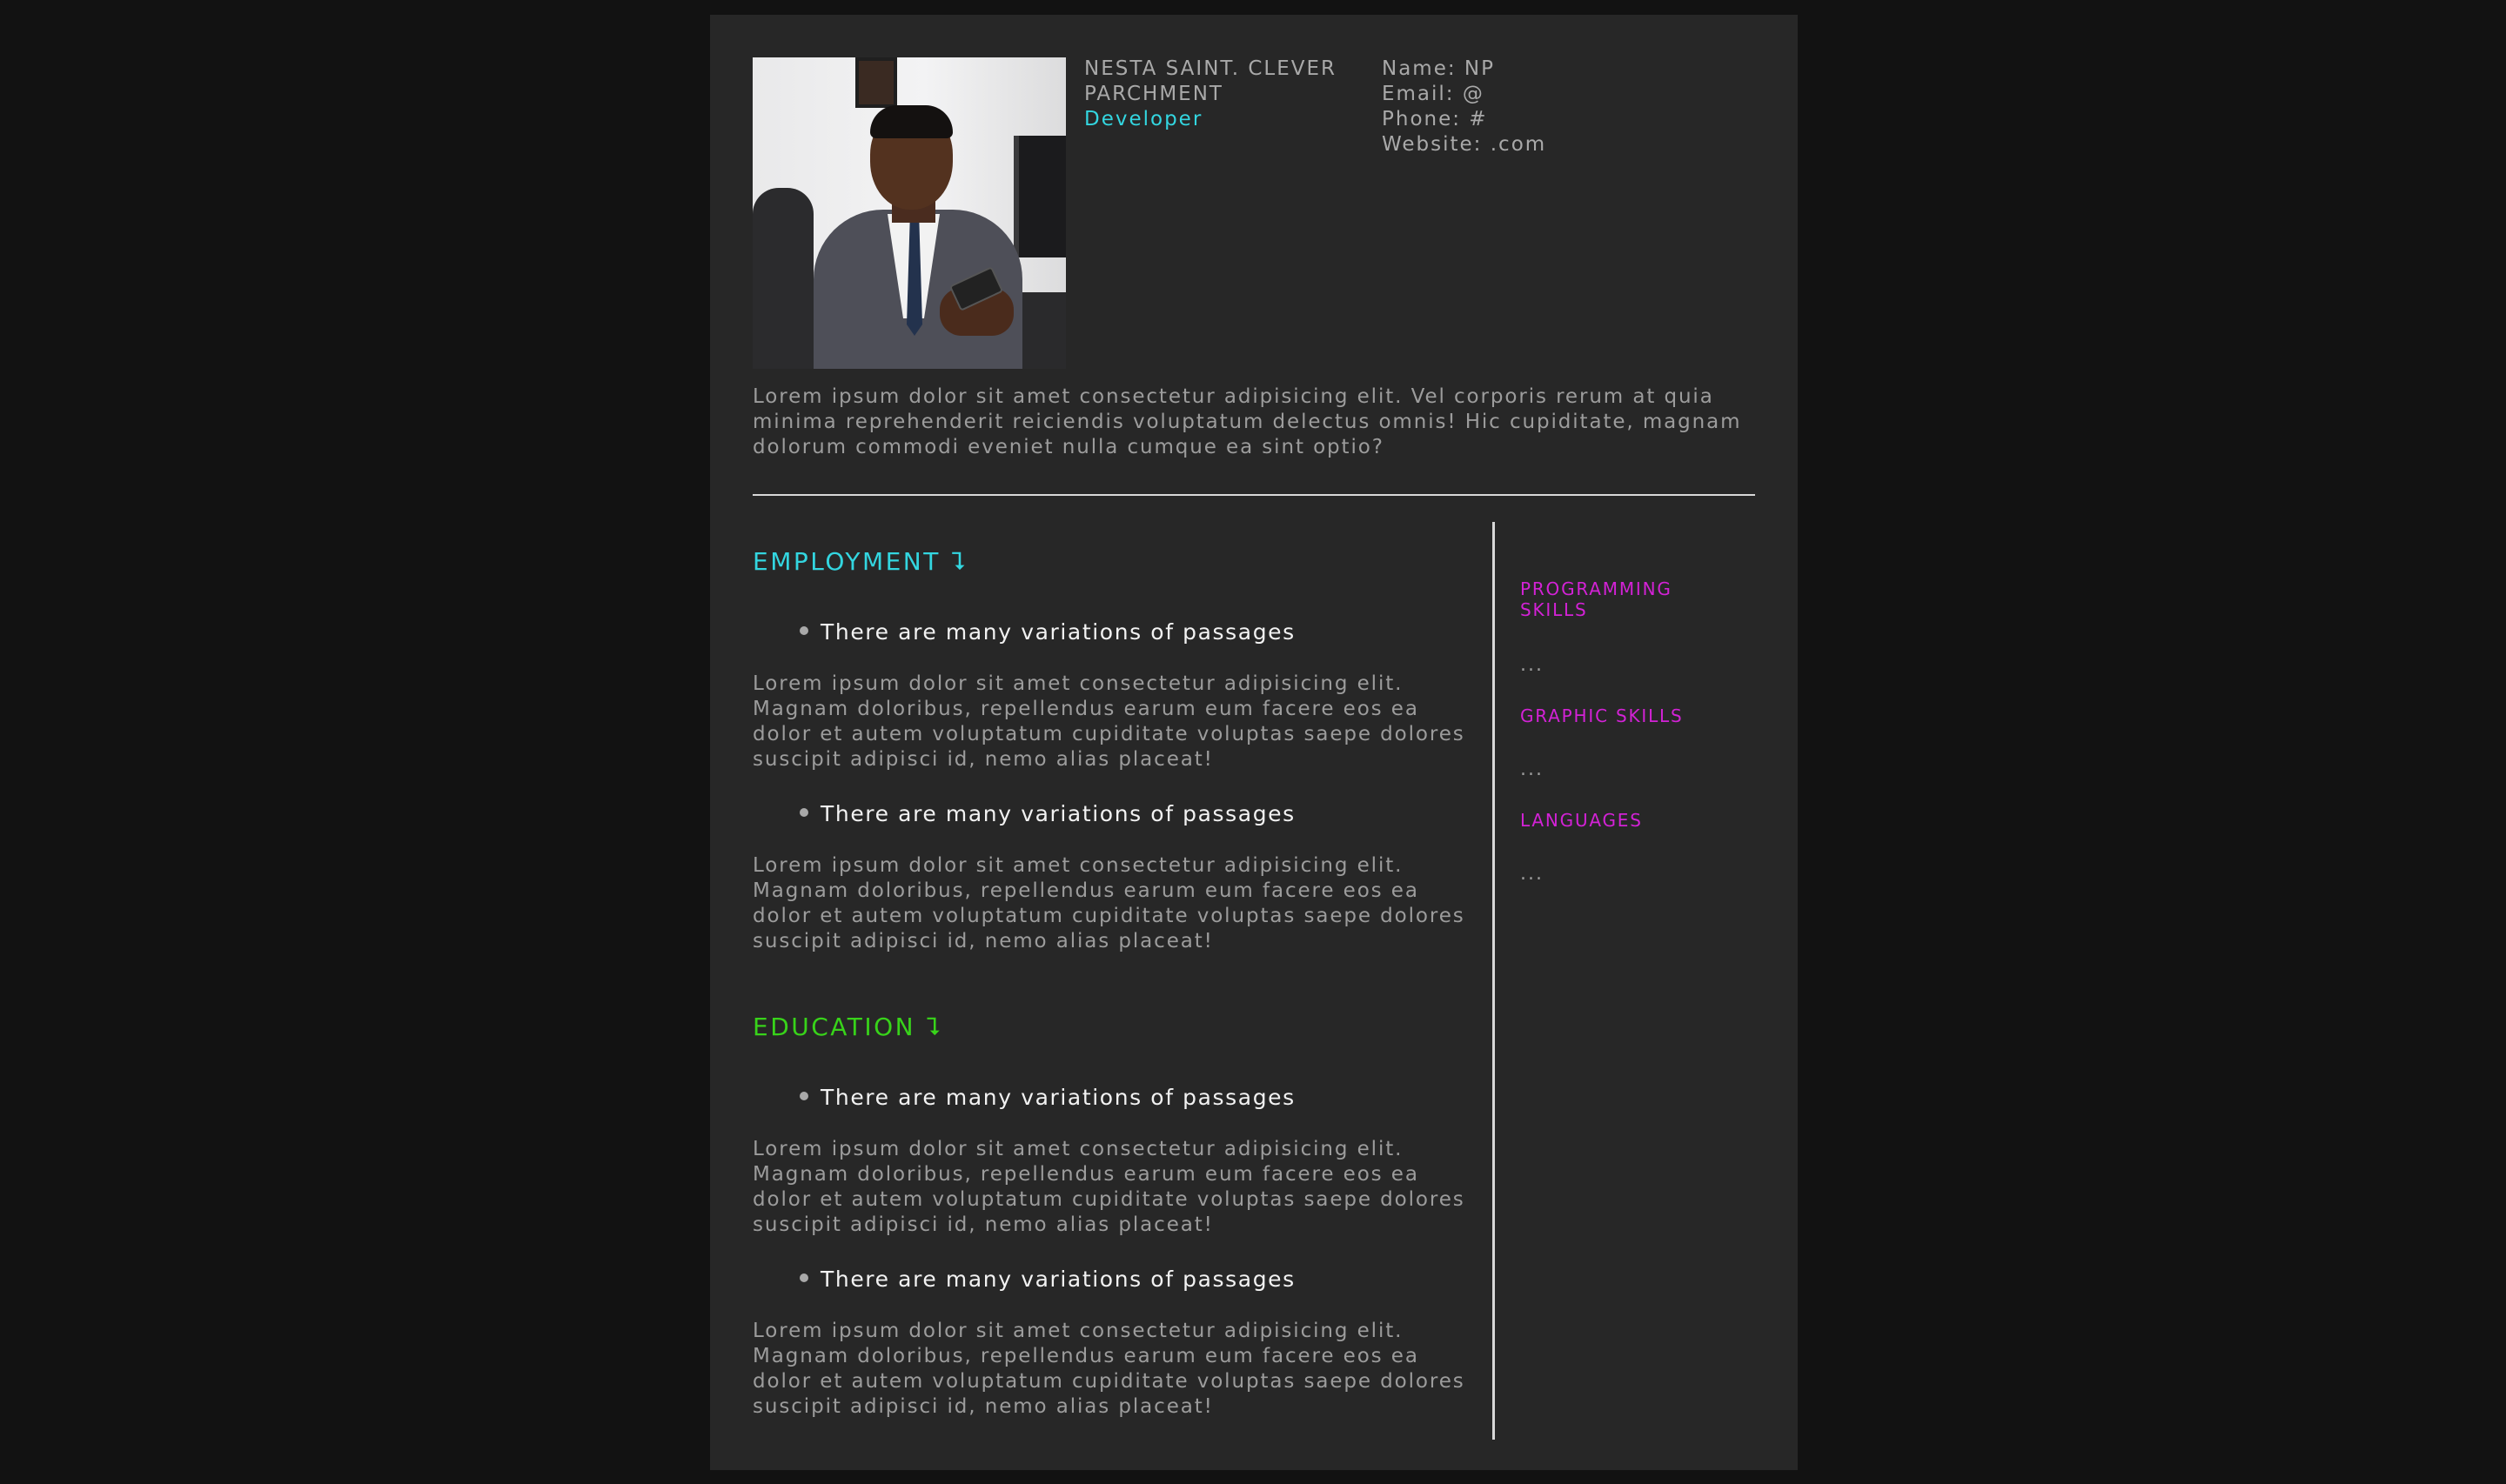  What do you see at coordinates (1143, 119) in the screenshot?
I see `job-title: Developer` at bounding box center [1143, 119].